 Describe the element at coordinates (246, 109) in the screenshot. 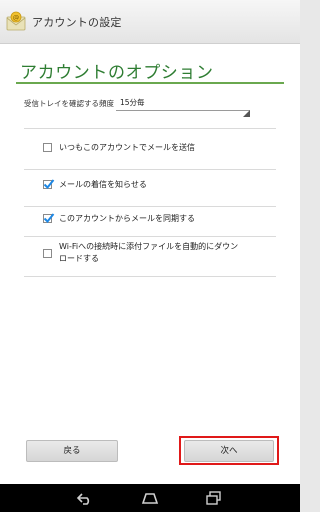

I see `spinner-arrow-icon` at that location.